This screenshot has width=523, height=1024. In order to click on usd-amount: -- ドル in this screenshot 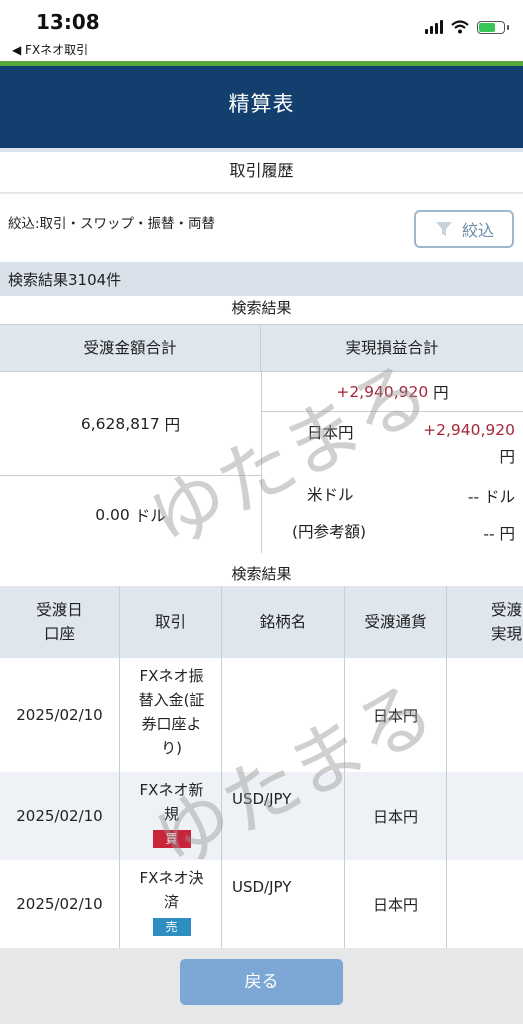, I will do `click(491, 496)`.